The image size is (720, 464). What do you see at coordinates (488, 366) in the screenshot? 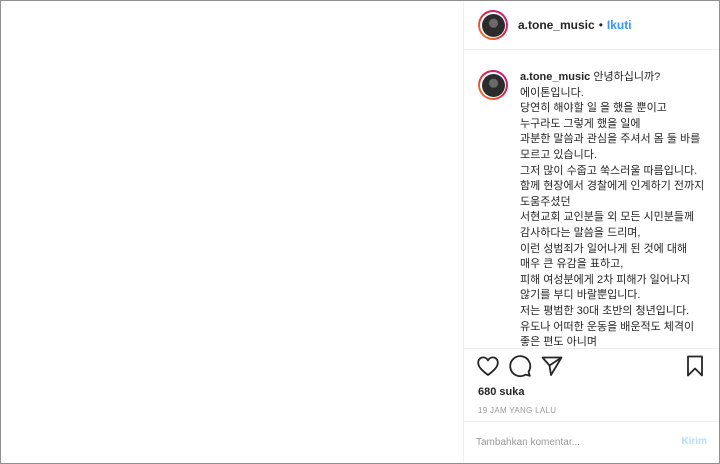
I see `heart-icon` at bounding box center [488, 366].